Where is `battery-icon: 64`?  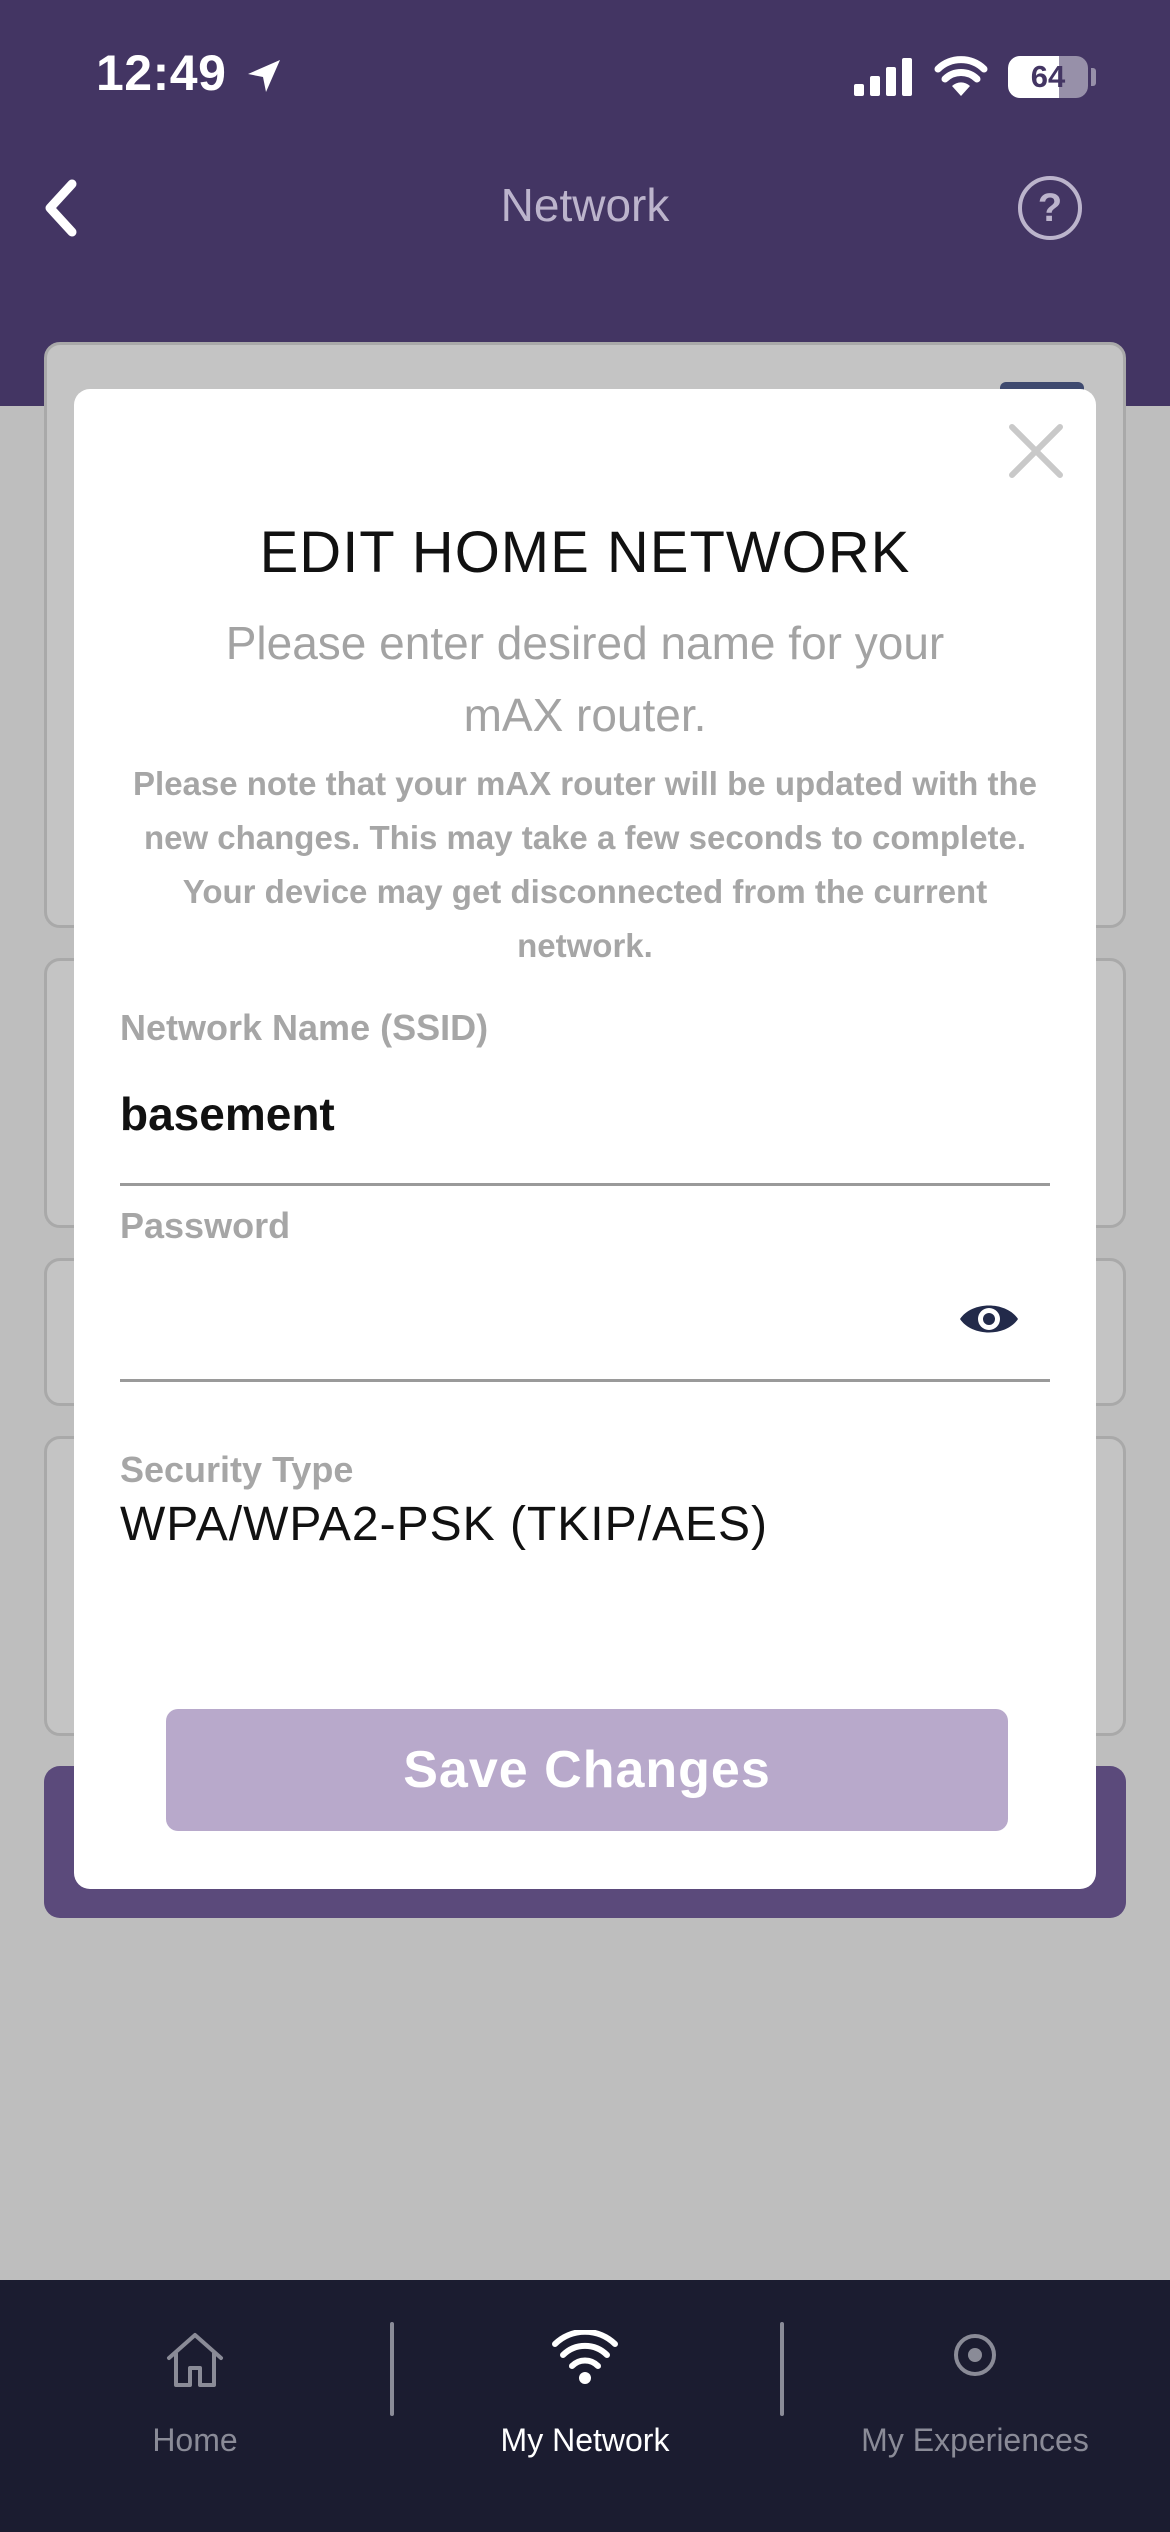 battery-icon: 64 is located at coordinates (1048, 77).